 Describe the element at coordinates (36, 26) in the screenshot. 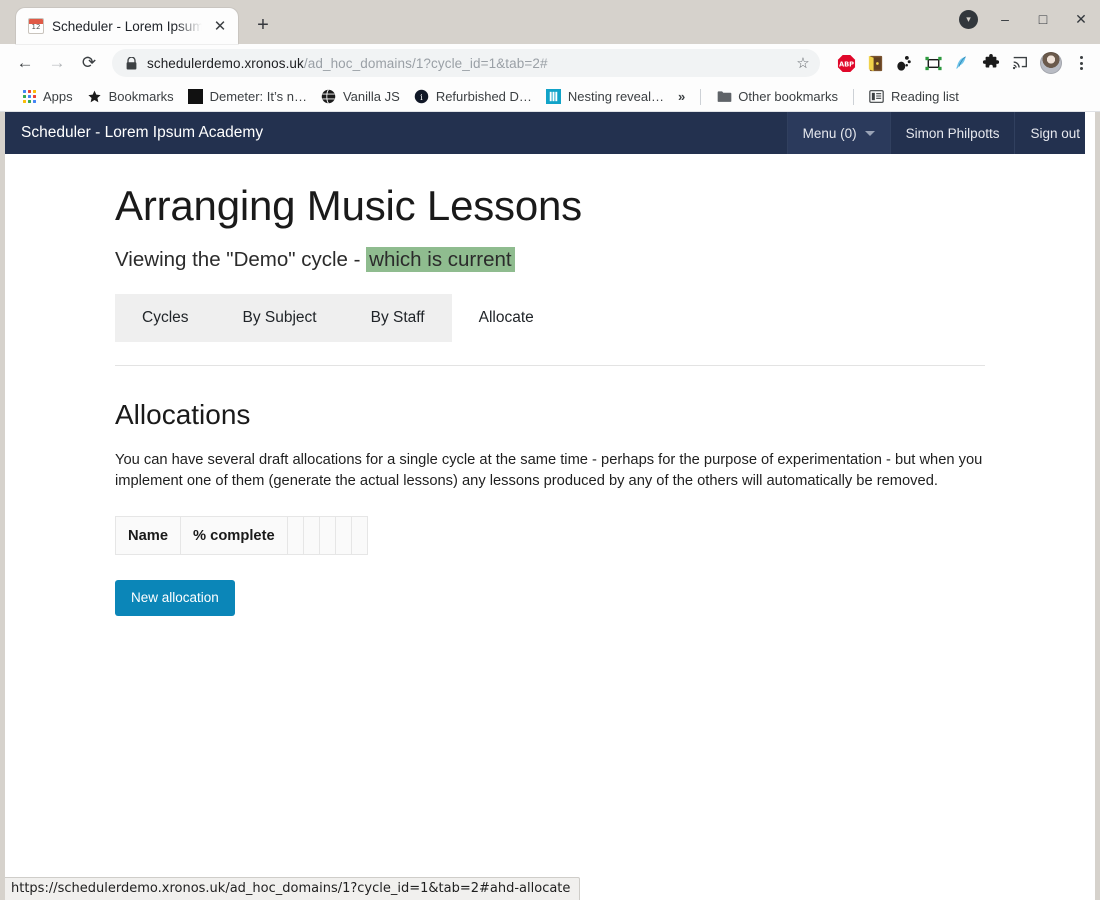

I see `calendar-icon` at that location.